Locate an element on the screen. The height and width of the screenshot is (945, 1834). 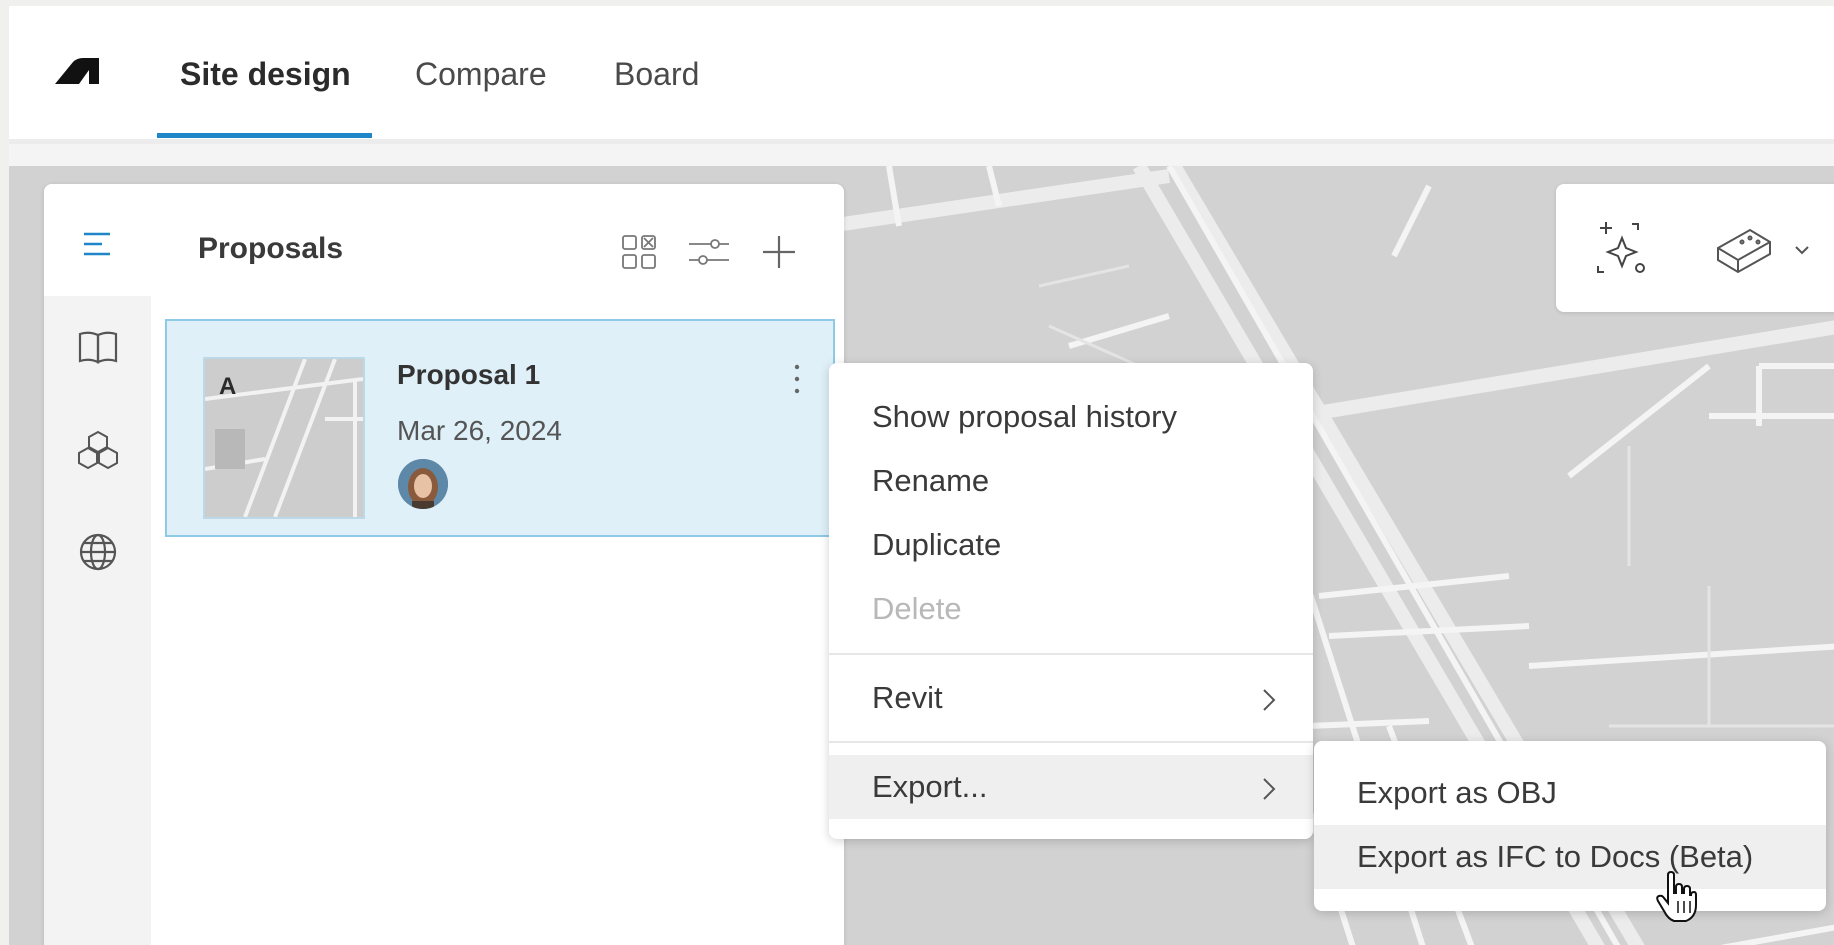
menu-item-label: Show proposal history is located at coordinates (1024, 416).